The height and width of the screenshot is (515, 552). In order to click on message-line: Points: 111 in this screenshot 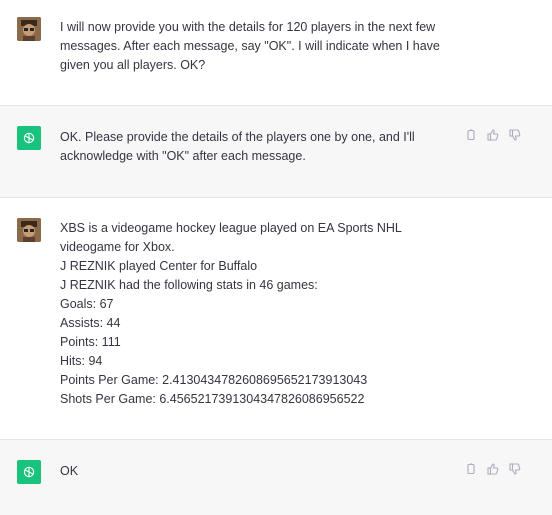, I will do `click(90, 342)`.